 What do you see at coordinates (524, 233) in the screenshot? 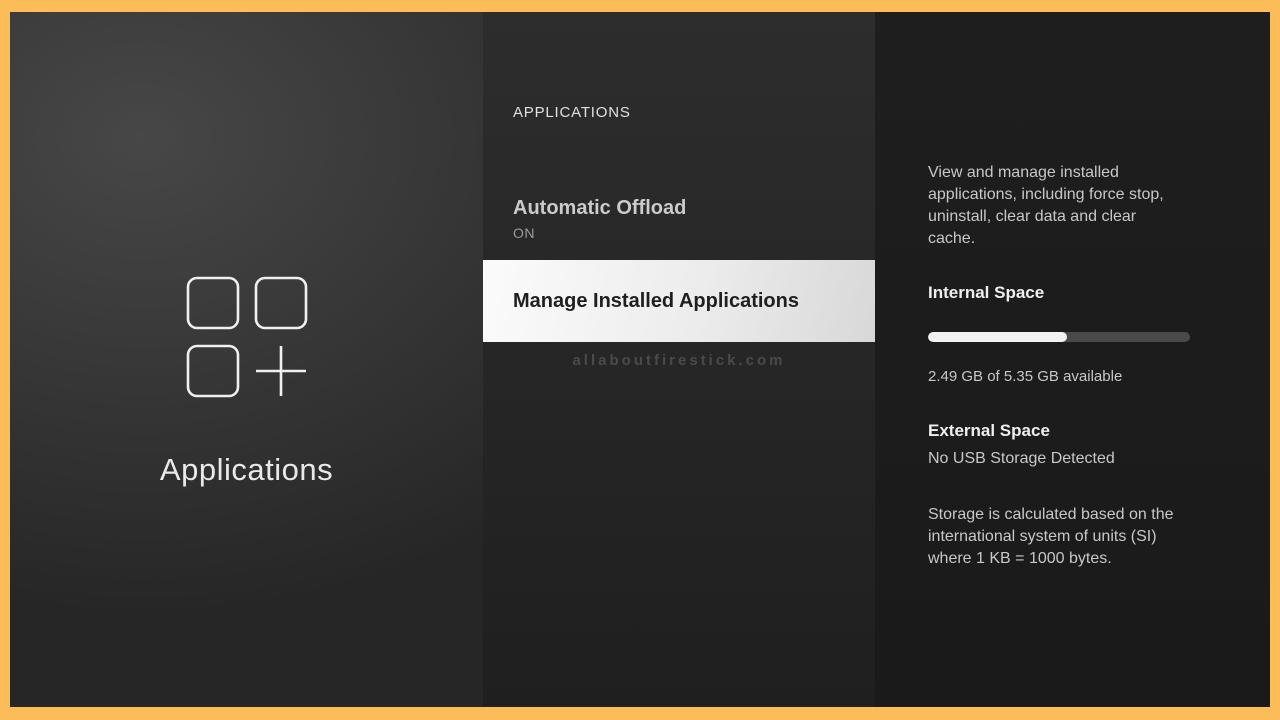
I see `menu-item-status: ON` at bounding box center [524, 233].